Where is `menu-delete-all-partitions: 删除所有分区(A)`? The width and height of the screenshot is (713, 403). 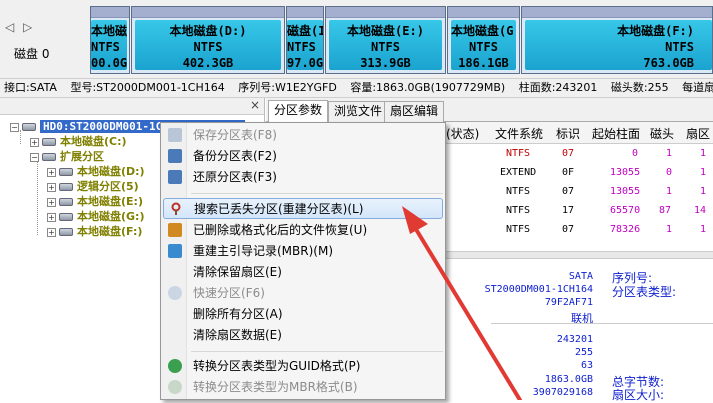
menu-delete-all-partitions: 删除所有分区(A) is located at coordinates (303, 314).